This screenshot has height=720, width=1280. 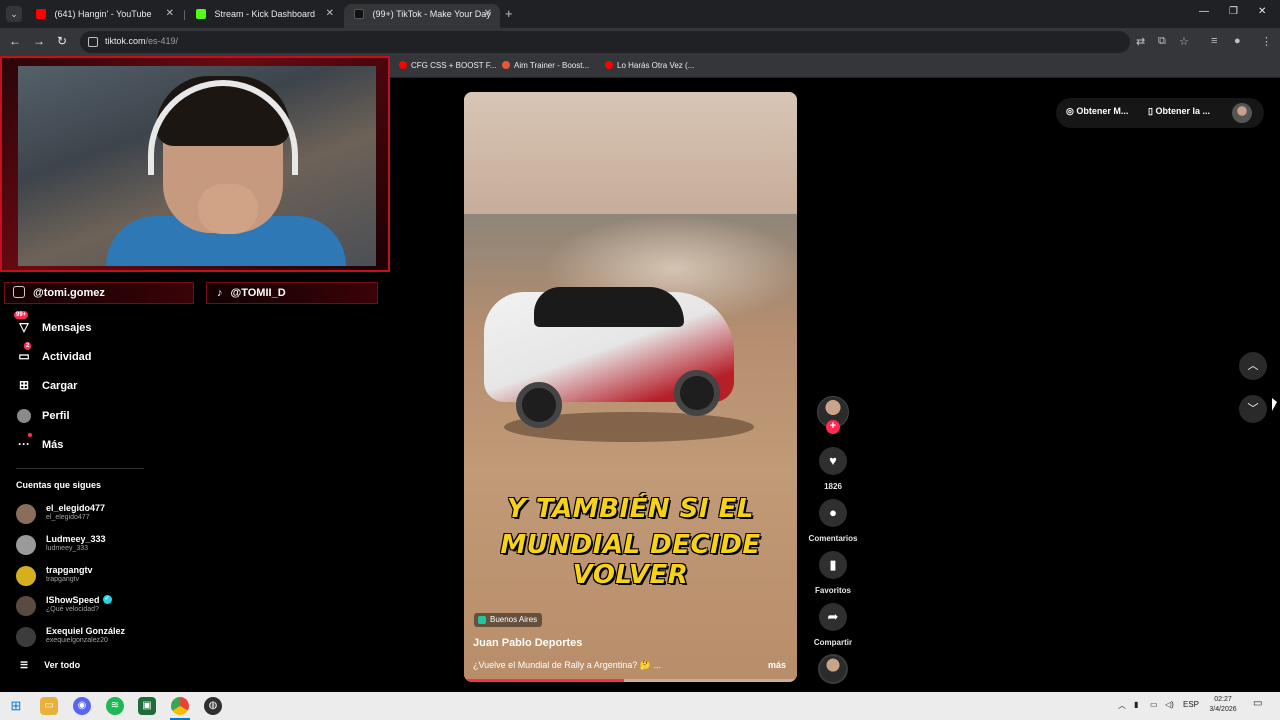 I want to click on aim-trainer-icon, so click(x=506, y=64).